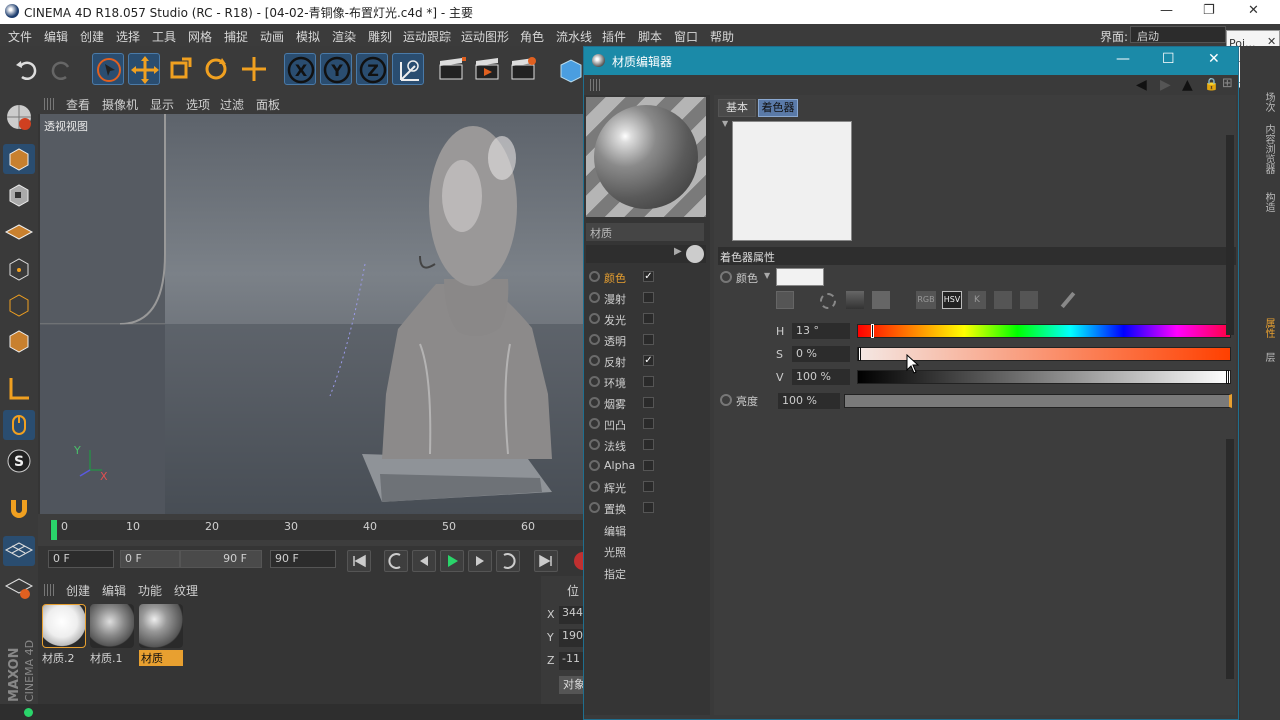 Image resolution: width=1280 pixels, height=720 pixels. Describe the element at coordinates (19, 195) in the screenshot. I see `texture-mode-button` at that location.